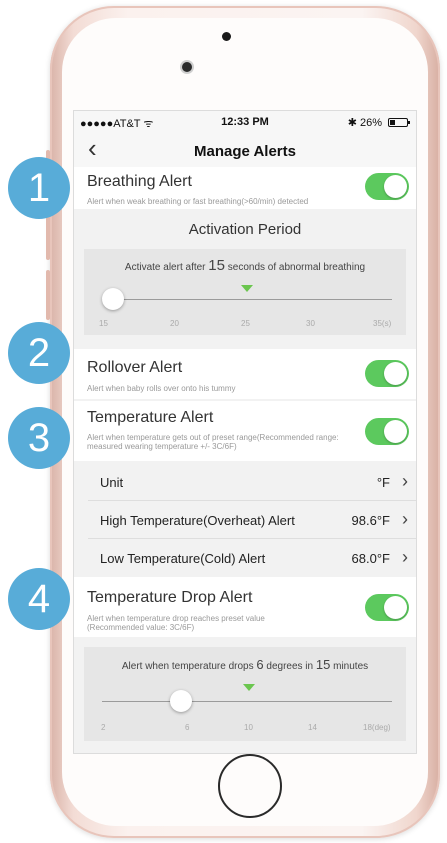  Describe the element at coordinates (103, 323) in the screenshot. I see `slider-tick: 15` at that location.